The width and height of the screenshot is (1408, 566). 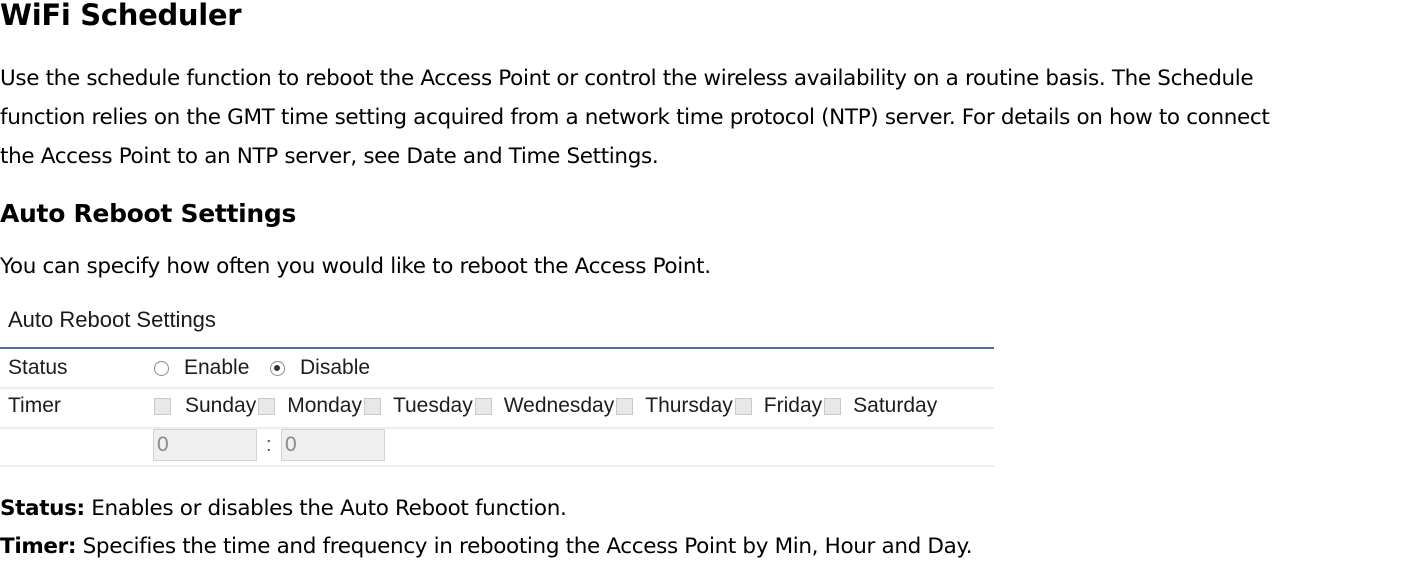 I want to click on status-enable-option: Enable, so click(x=201, y=368).